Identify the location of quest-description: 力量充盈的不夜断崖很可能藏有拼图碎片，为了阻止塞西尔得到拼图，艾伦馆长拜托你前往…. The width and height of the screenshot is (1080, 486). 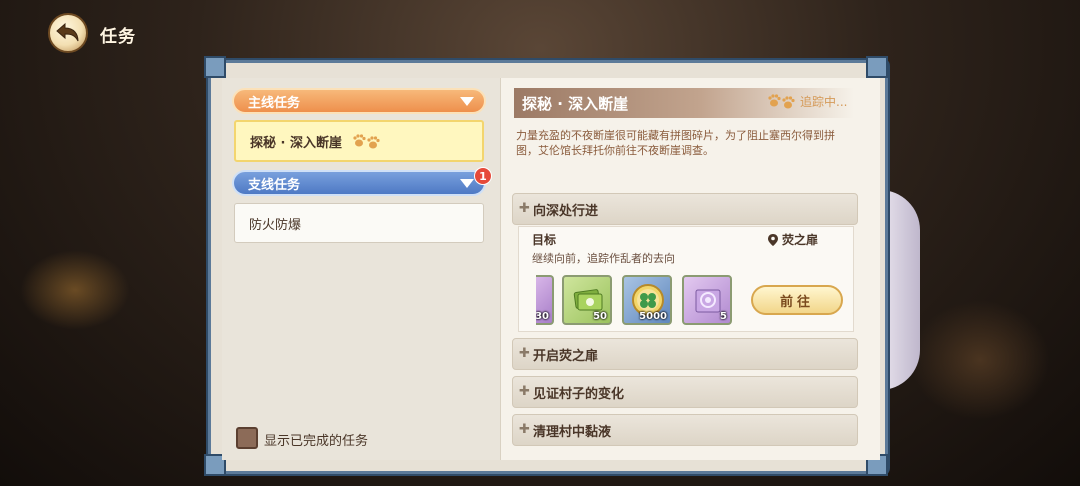
(675, 143).